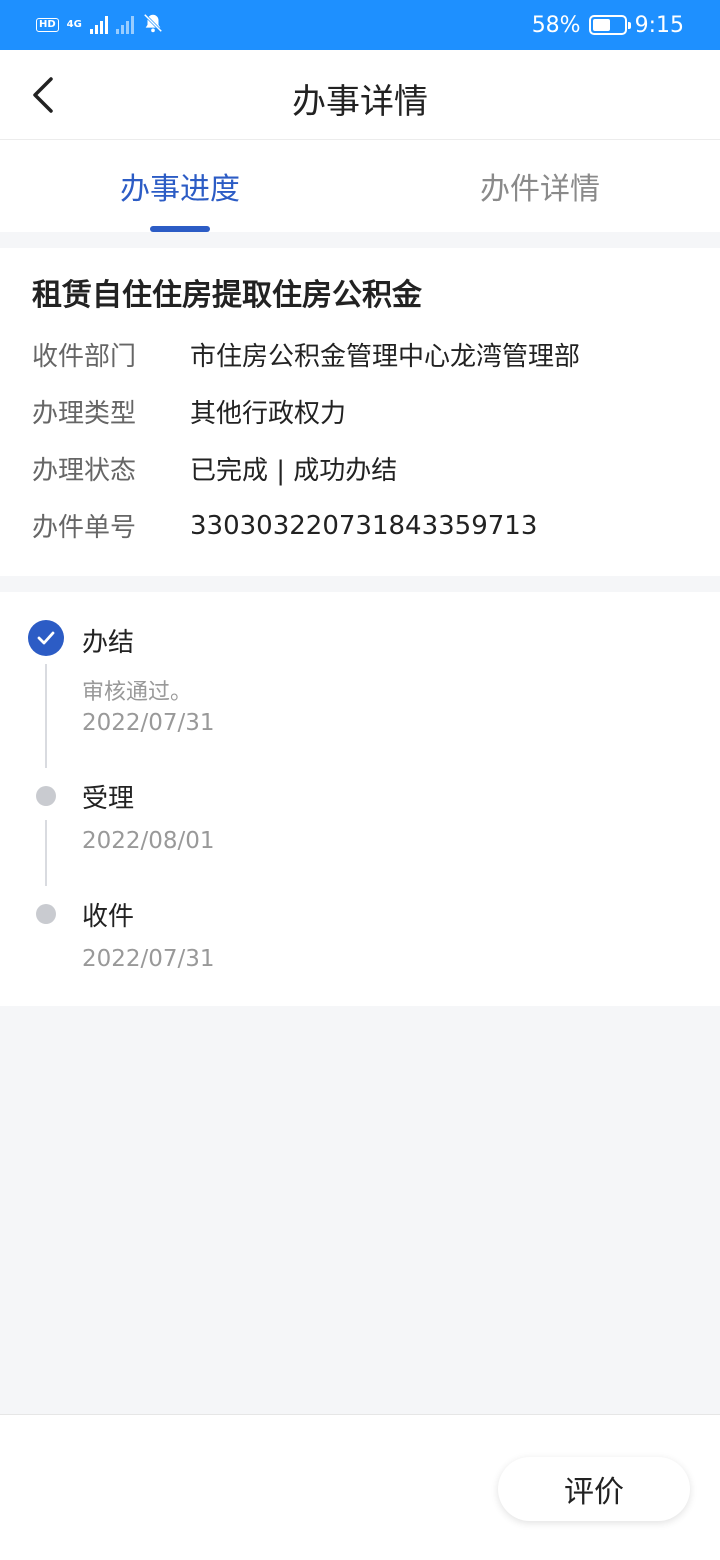 The height and width of the screenshot is (1560, 720). Describe the element at coordinates (556, 25) in the screenshot. I see `battery-percent: 58%` at that location.